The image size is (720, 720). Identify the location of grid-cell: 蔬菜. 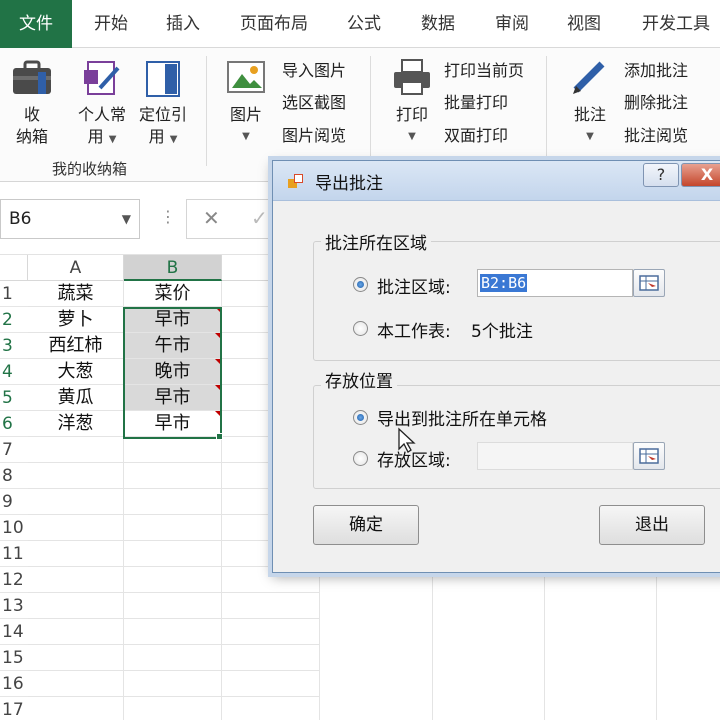
(76, 294).